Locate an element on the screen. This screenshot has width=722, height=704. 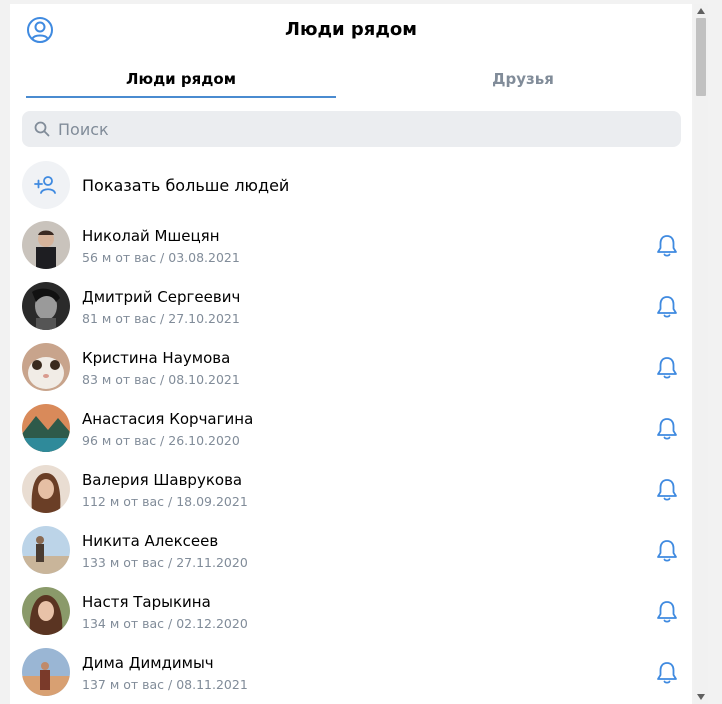
scroll-down-arrow-icon is located at coordinates (701, 697).